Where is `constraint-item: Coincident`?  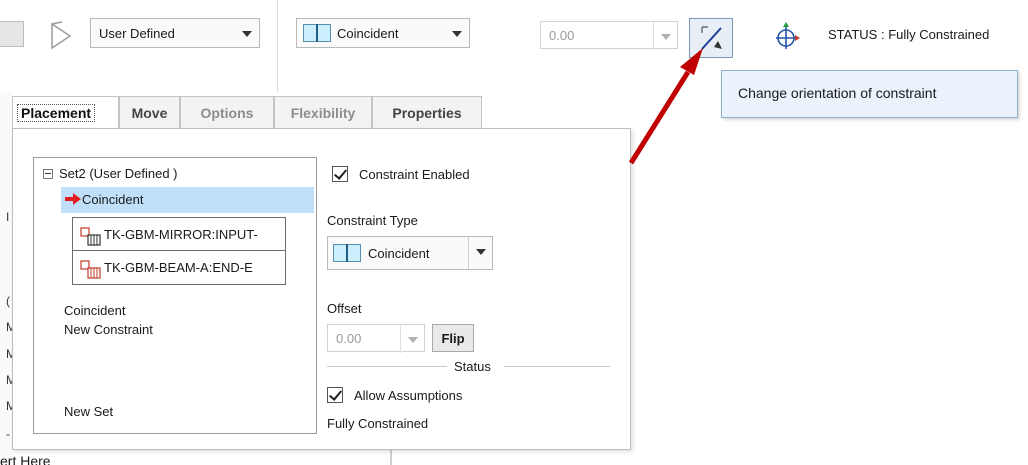 constraint-item: Coincident is located at coordinates (94, 310).